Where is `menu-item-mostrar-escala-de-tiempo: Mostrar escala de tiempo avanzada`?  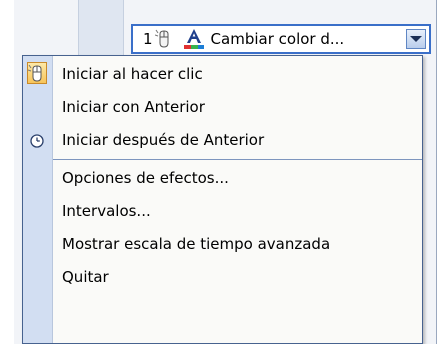 menu-item-mostrar-escala-de-tiempo: Mostrar escala de tiempo avanzada is located at coordinates (222, 244).